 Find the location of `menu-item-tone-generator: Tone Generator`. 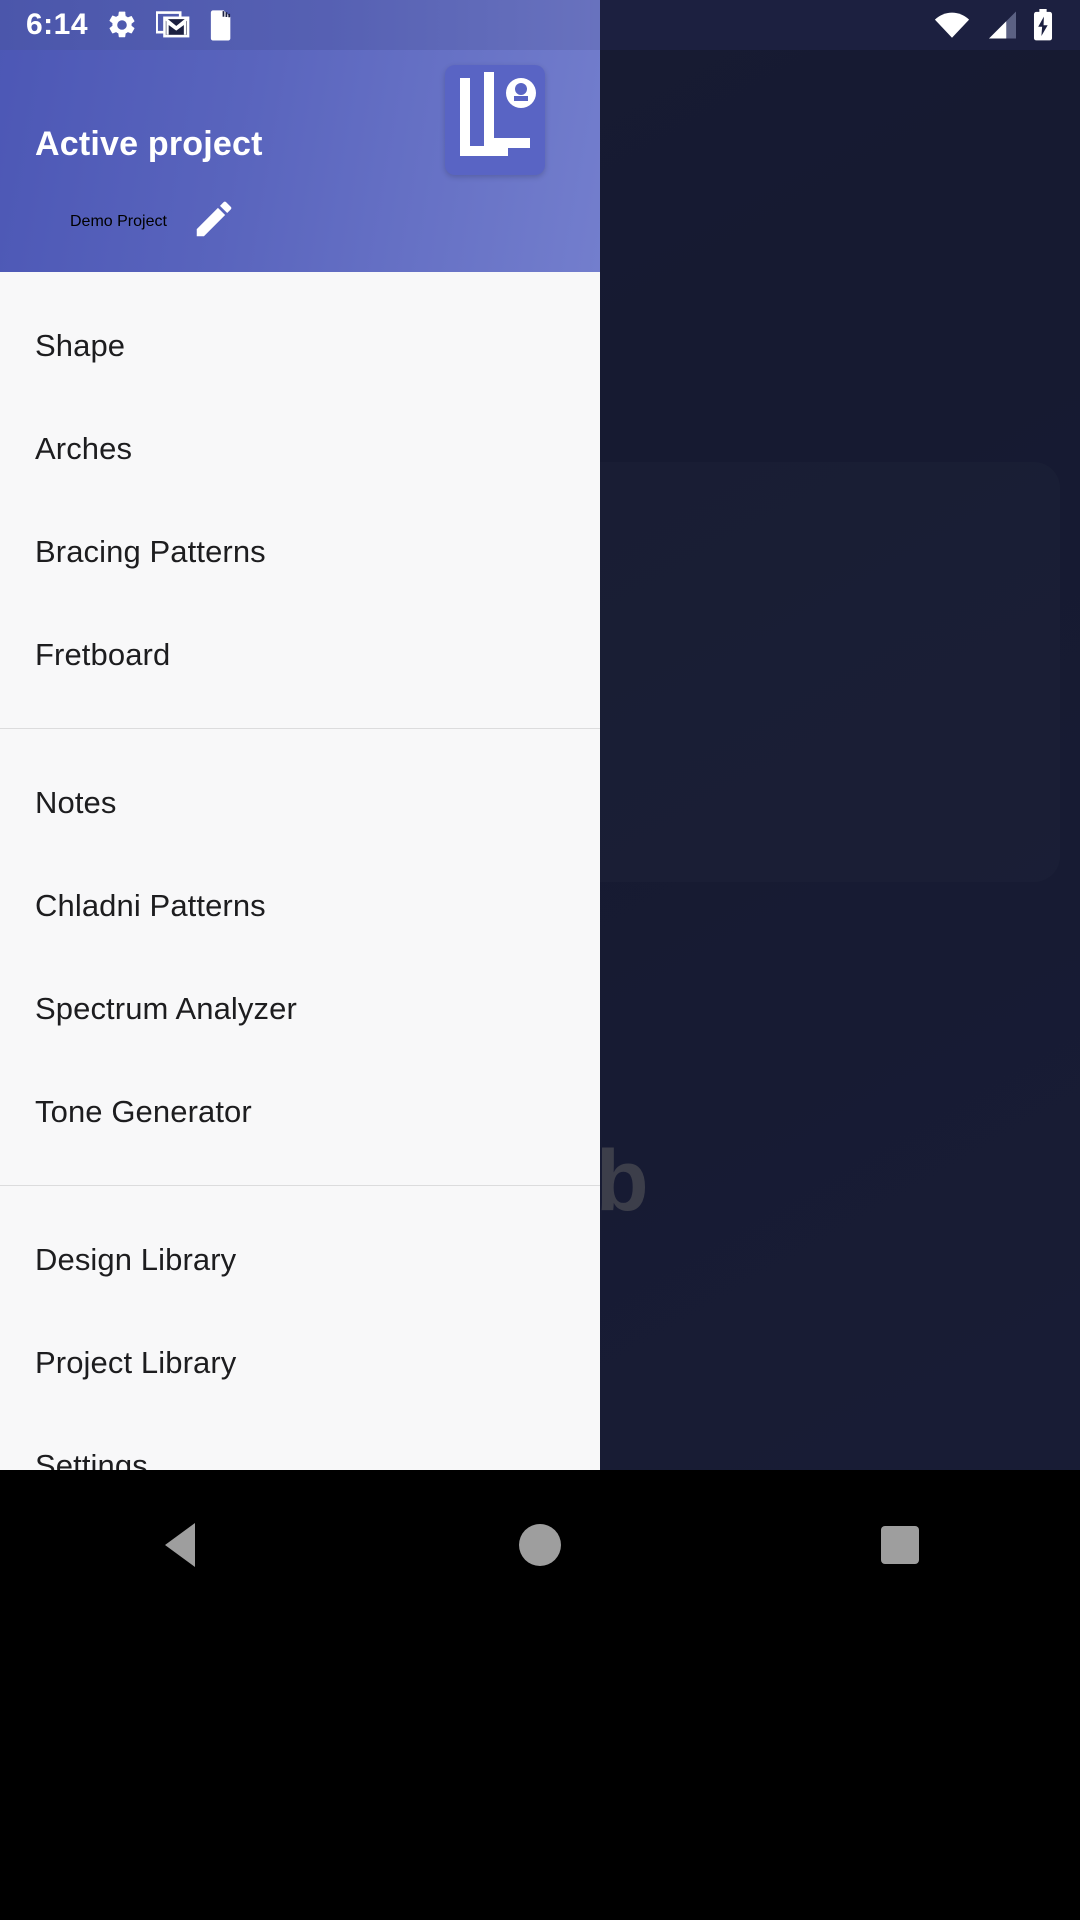

menu-item-tone-generator: Tone Generator is located at coordinates (300, 1111).